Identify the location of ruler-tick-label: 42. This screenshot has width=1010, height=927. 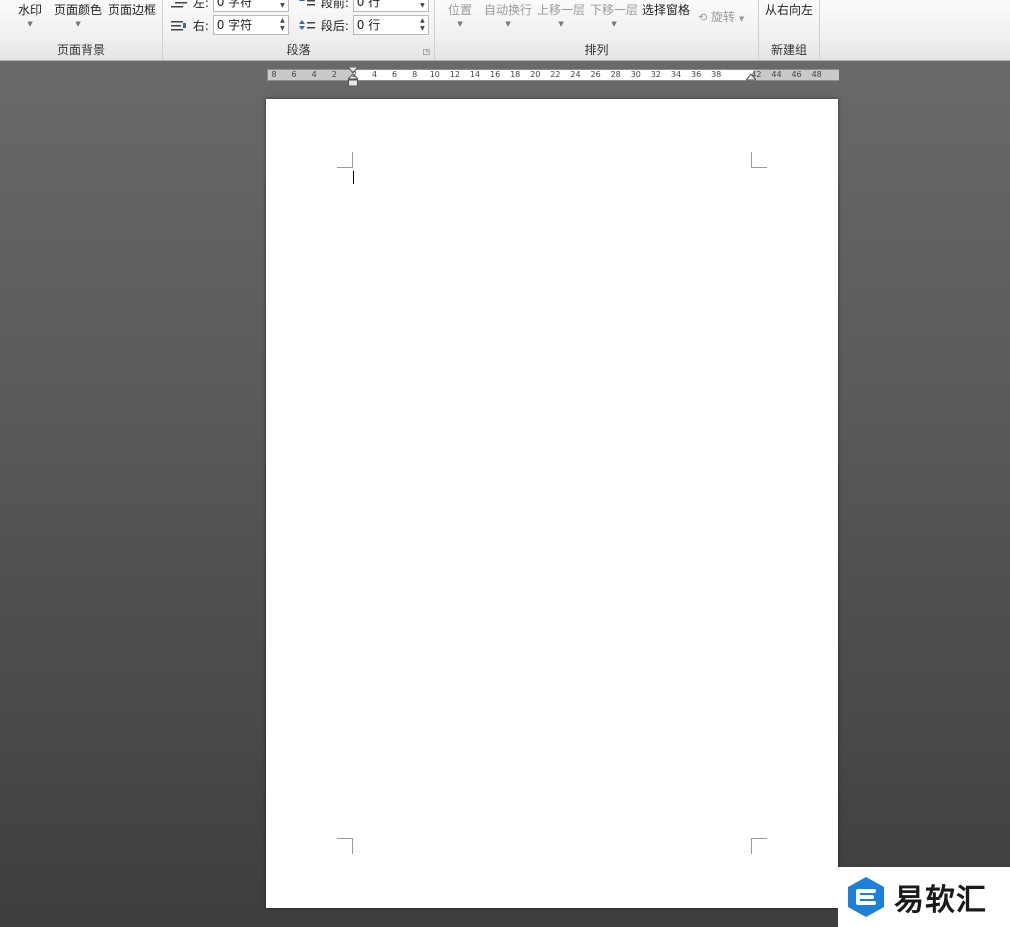
(756, 74).